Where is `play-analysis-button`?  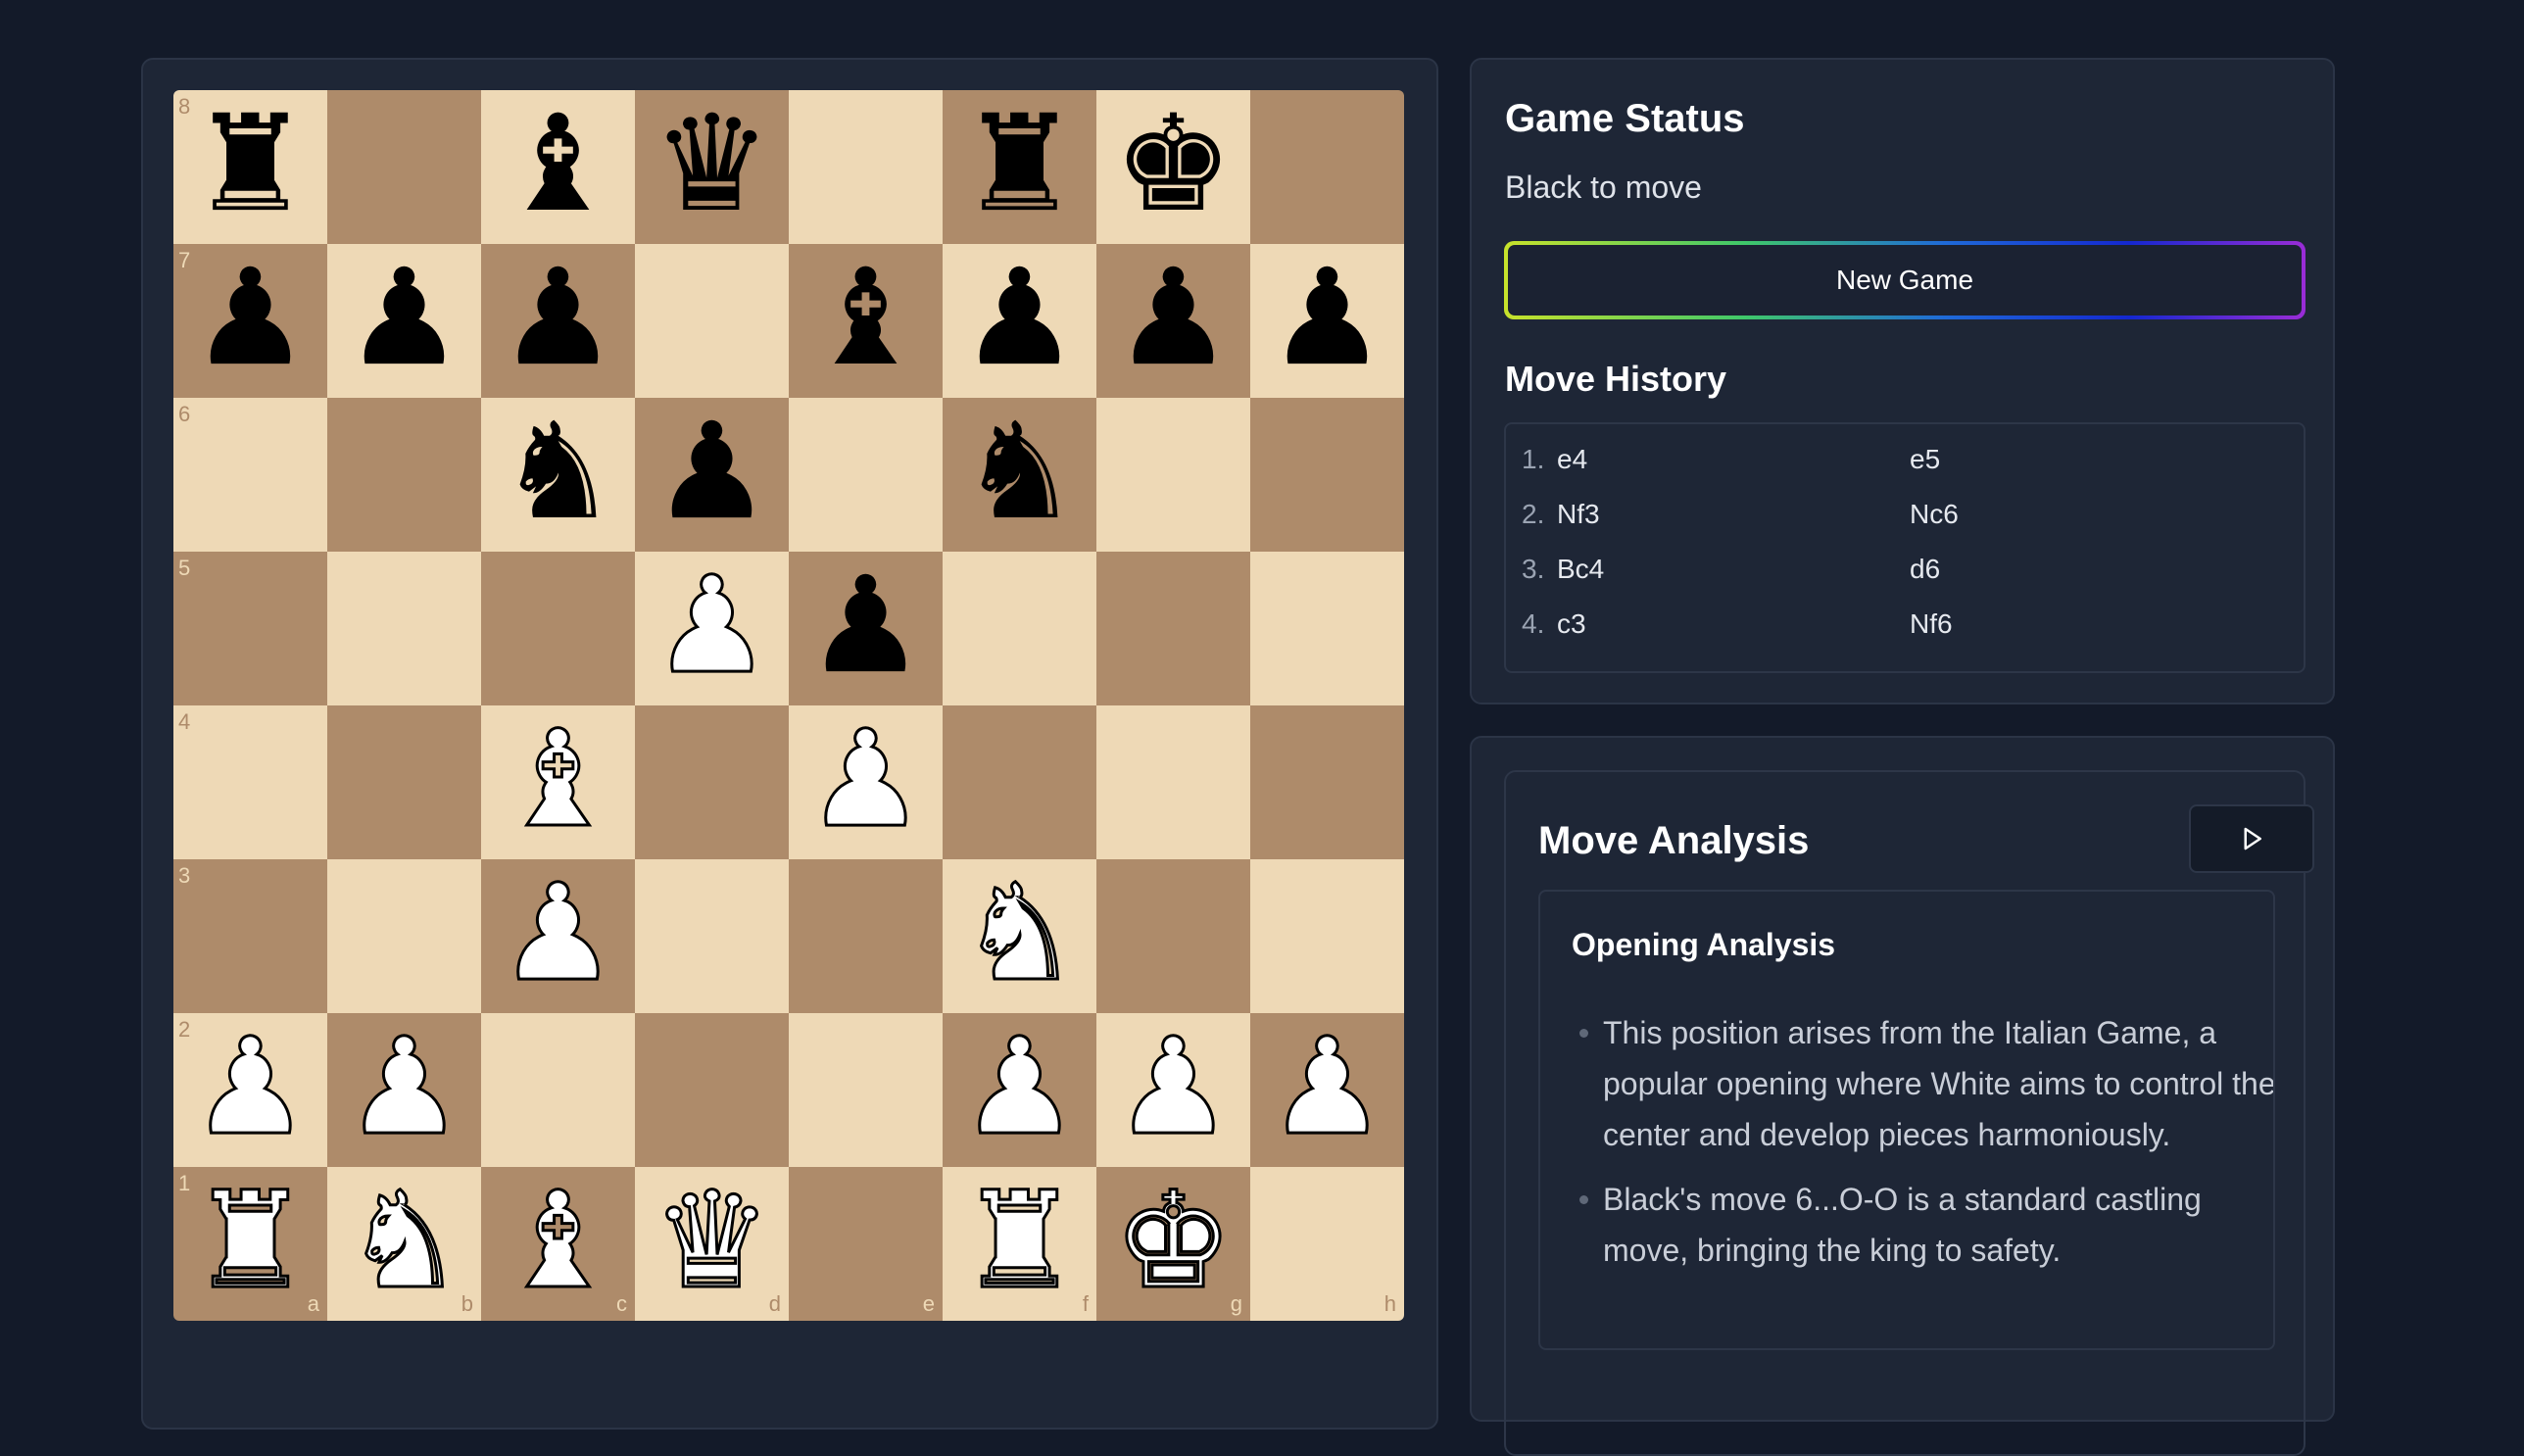 play-analysis-button is located at coordinates (2251, 838).